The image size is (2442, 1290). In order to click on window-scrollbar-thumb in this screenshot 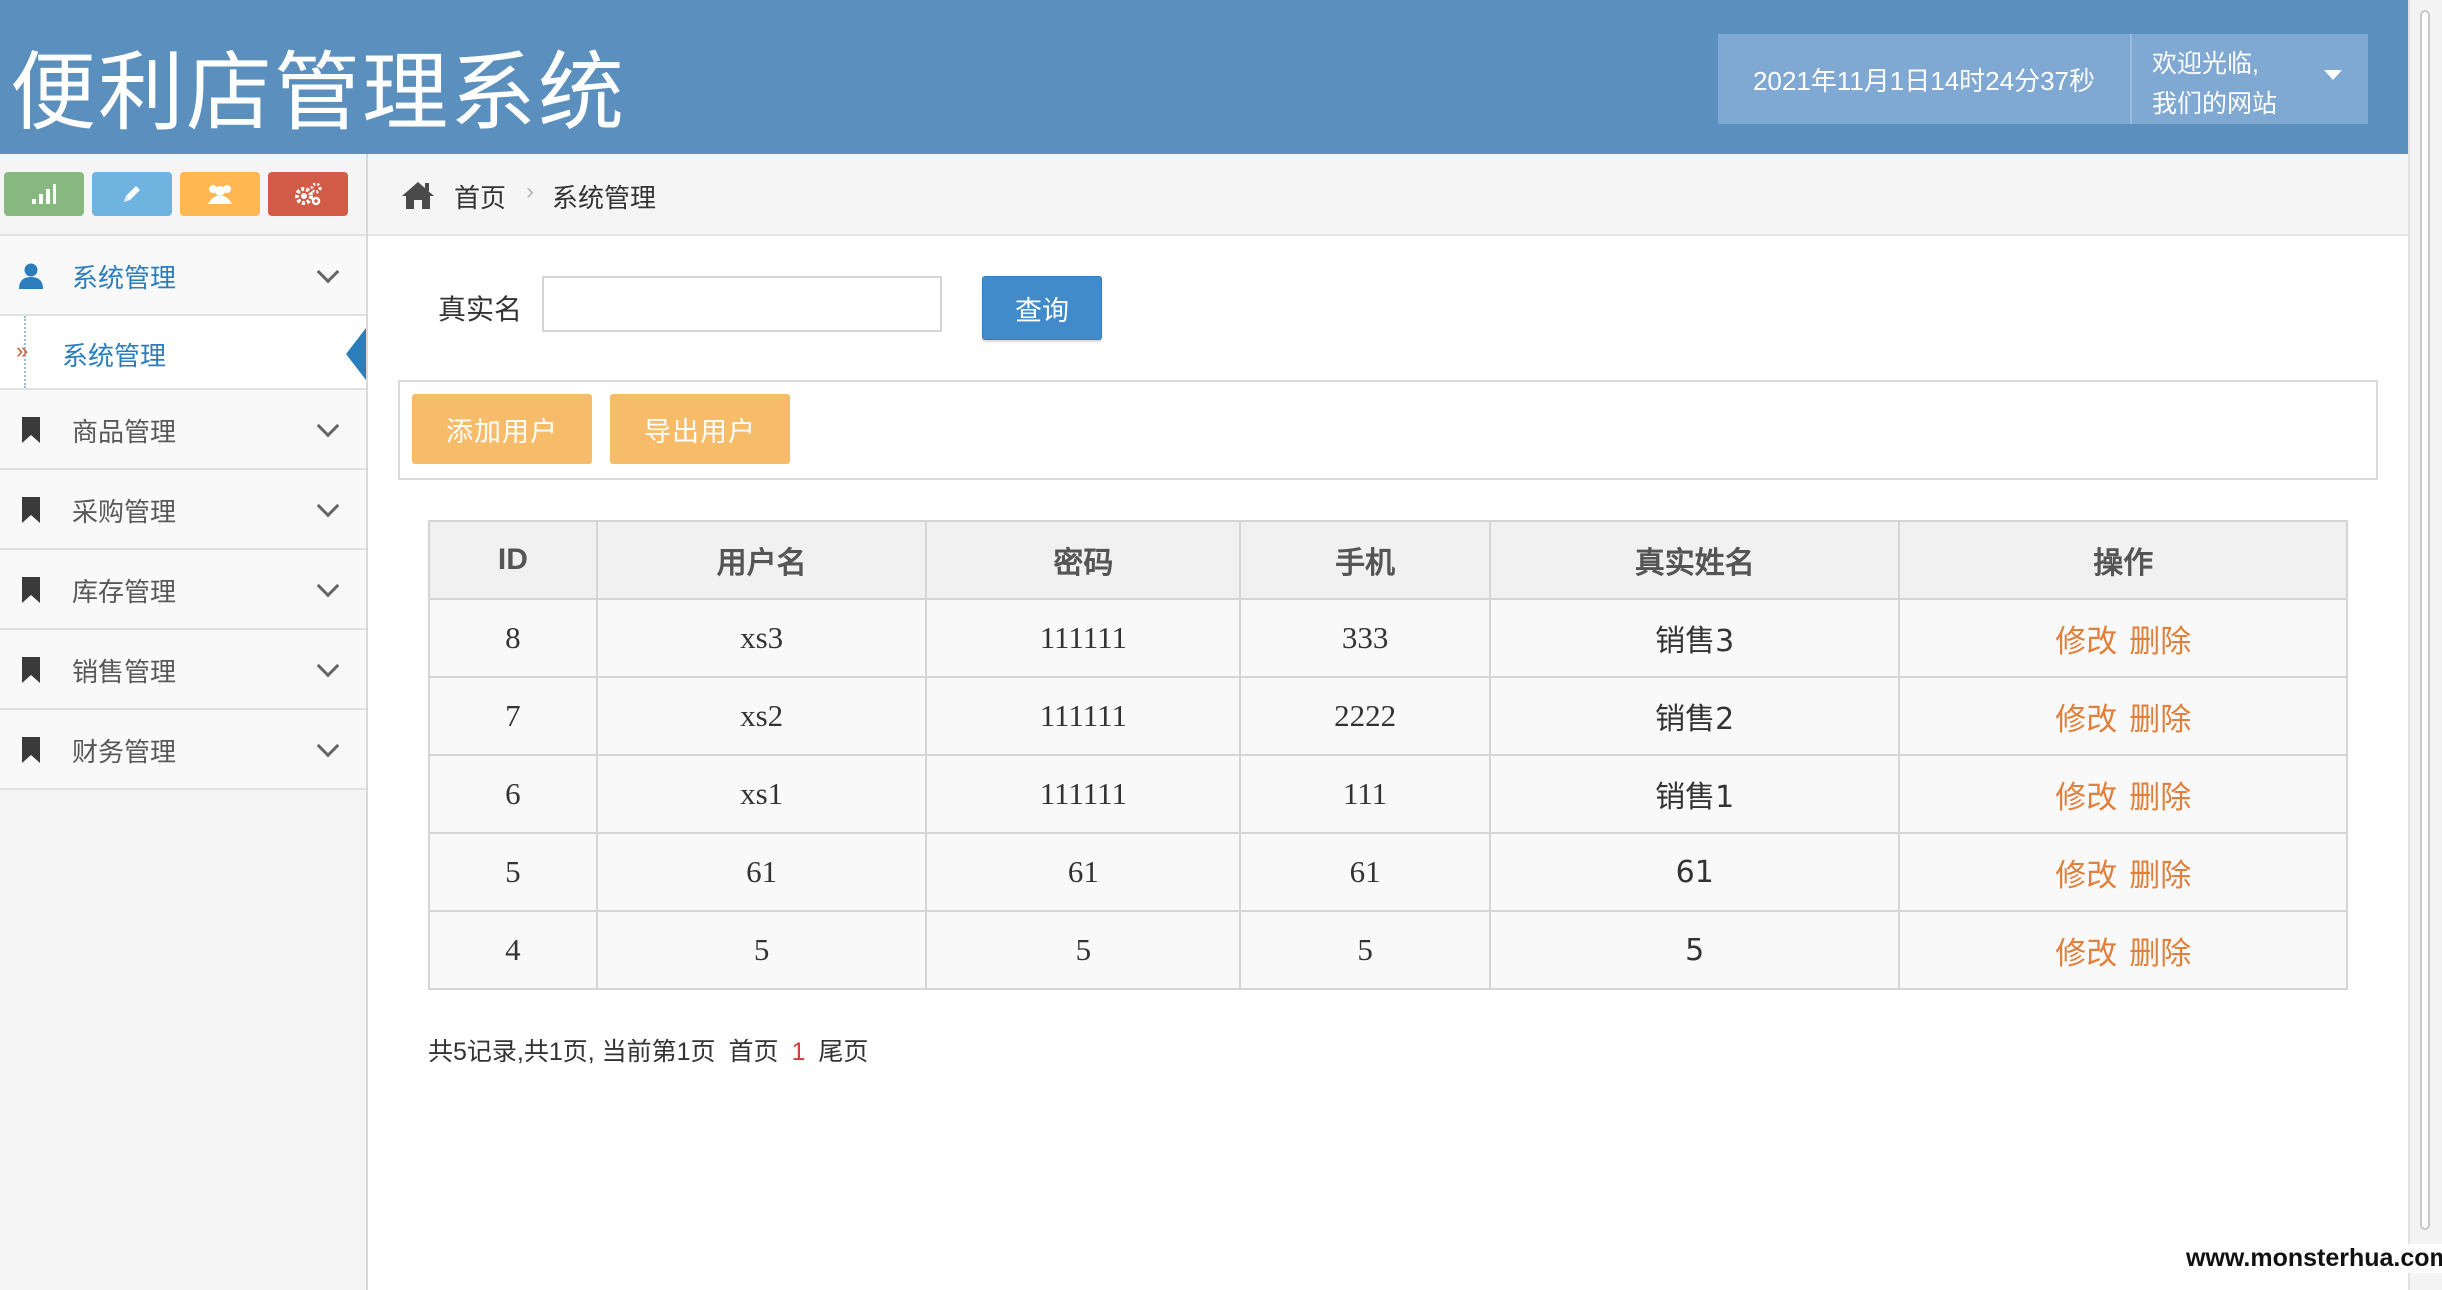, I will do `click(2425, 620)`.